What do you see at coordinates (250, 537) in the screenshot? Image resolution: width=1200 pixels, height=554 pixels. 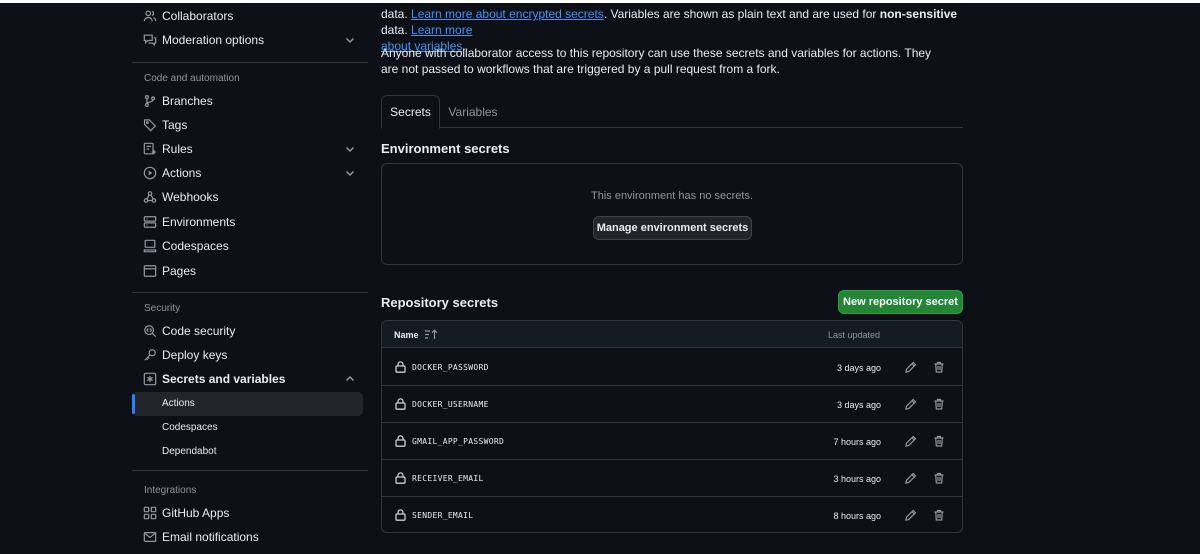 I see `sidebar-item-email-notifications: Email notifications` at bounding box center [250, 537].